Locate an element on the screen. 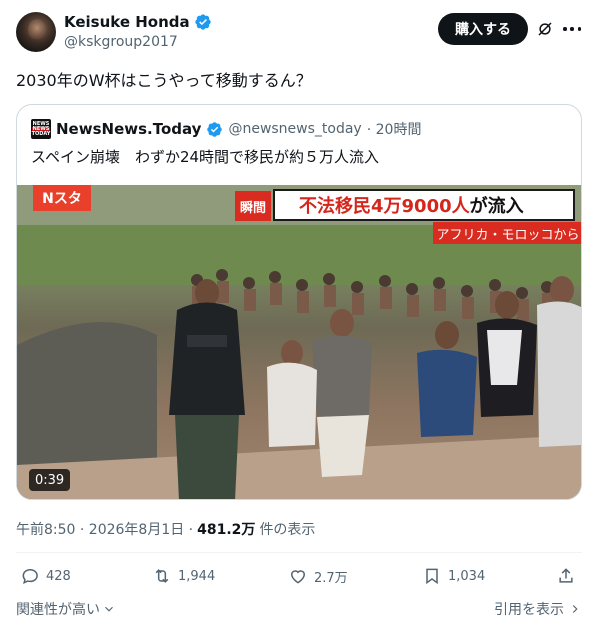 The image size is (598, 631). action-bar: 428 1,944 2.7万 1,034 is located at coordinates (299, 577).